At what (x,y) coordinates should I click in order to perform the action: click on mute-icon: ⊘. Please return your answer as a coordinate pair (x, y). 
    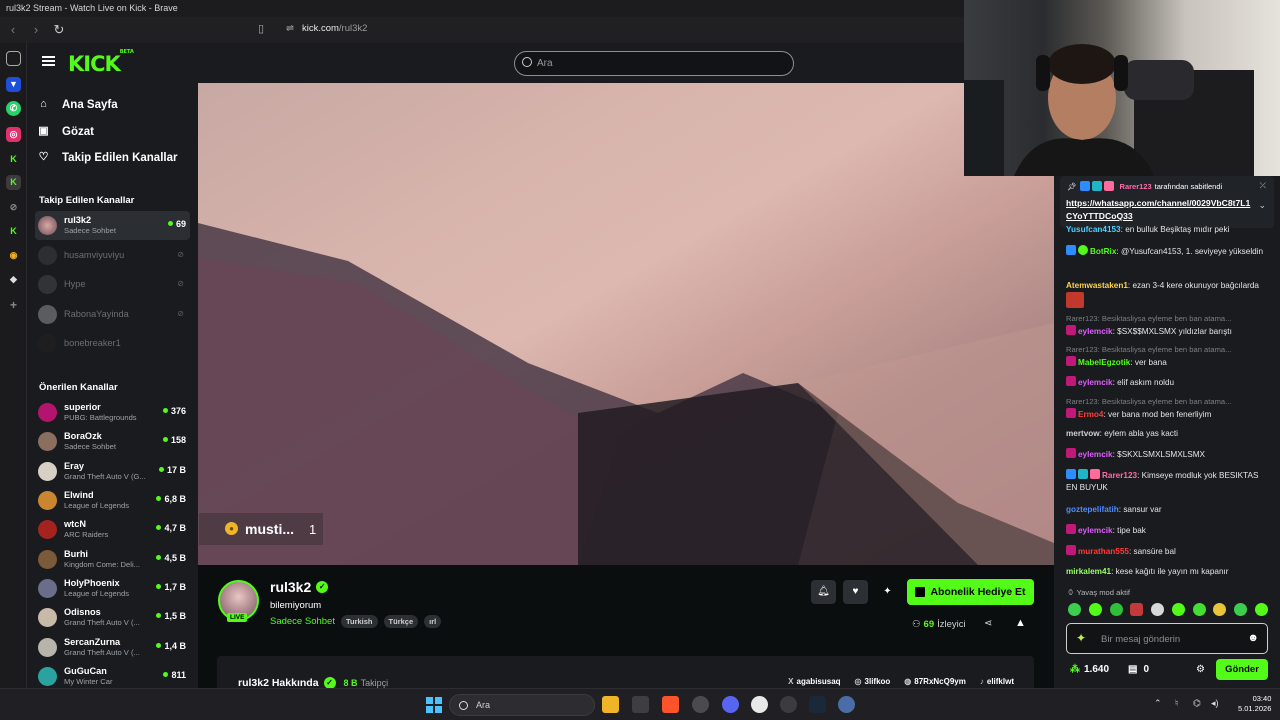
    Looking at the image, I should click on (13, 207).